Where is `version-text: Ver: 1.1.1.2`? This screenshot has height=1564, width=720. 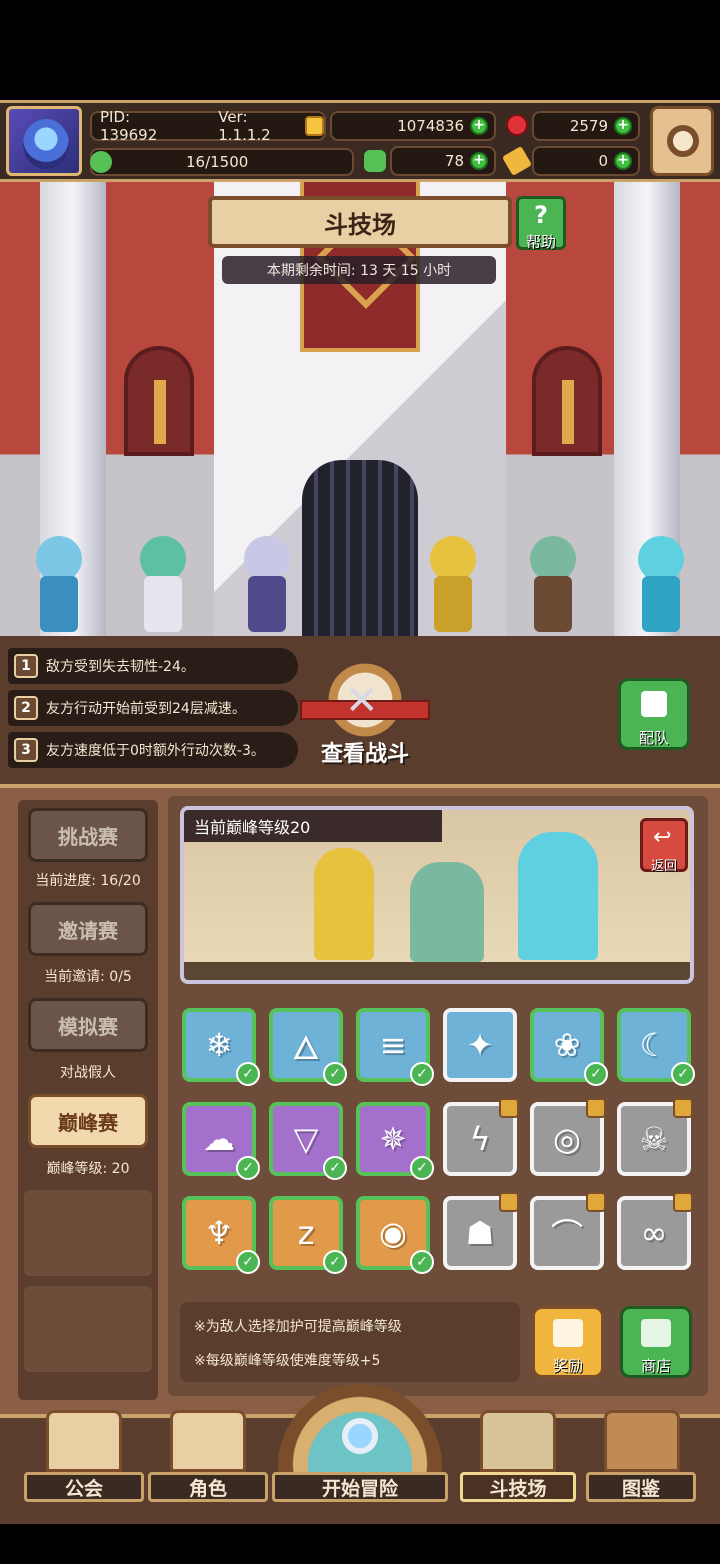 version-text: Ver: 1.1.1.2 is located at coordinates (244, 126).